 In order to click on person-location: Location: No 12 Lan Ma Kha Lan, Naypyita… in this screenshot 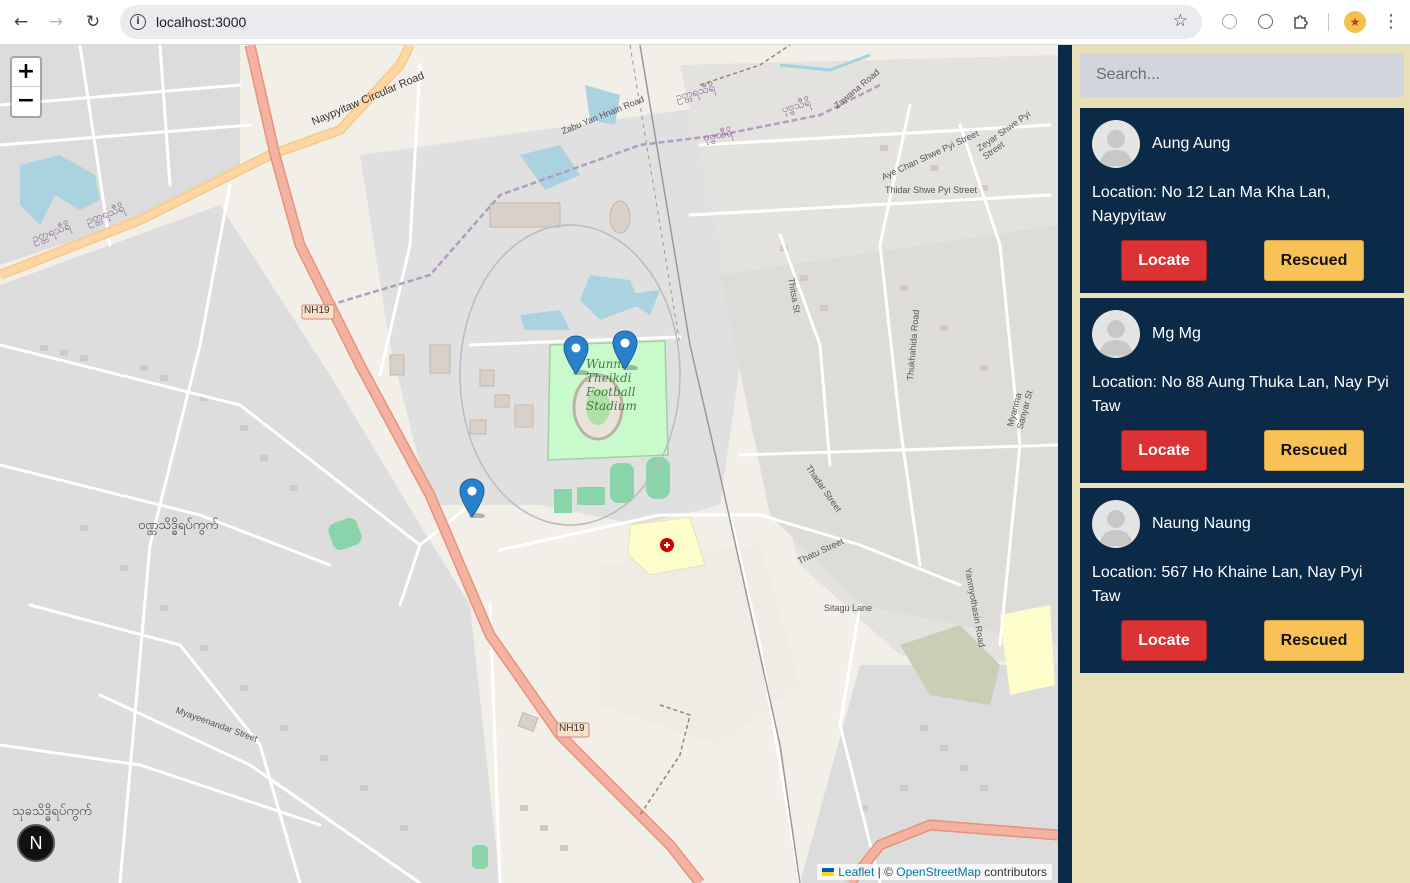, I will do `click(1211, 204)`.